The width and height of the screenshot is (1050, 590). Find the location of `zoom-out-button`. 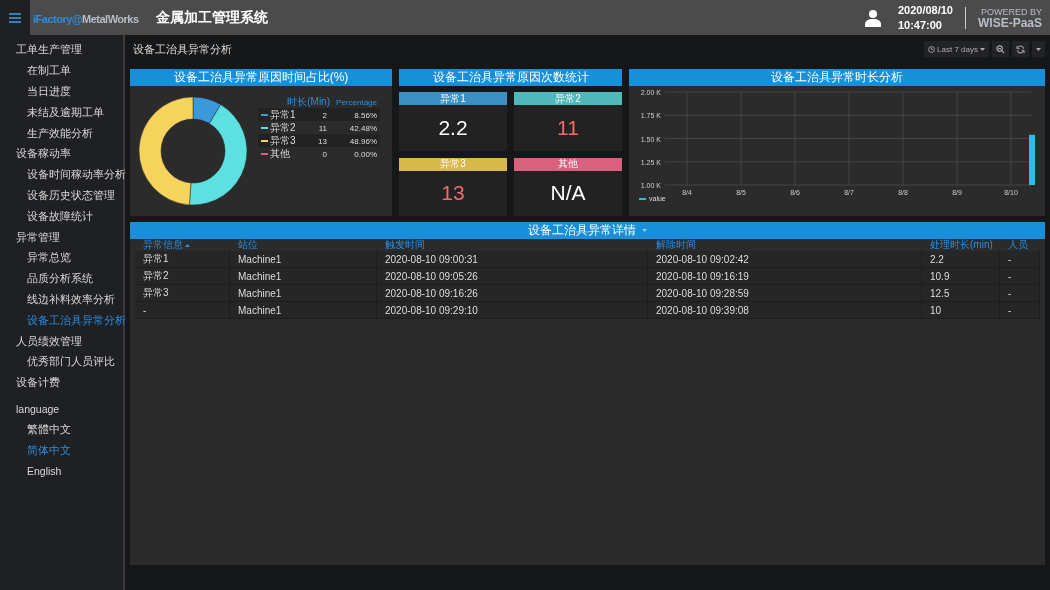

zoom-out-button is located at coordinates (1000, 49).